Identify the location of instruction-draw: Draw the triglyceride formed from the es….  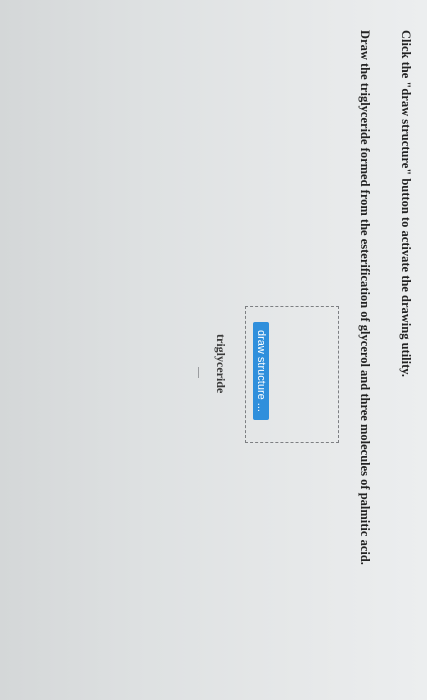
(365, 297).